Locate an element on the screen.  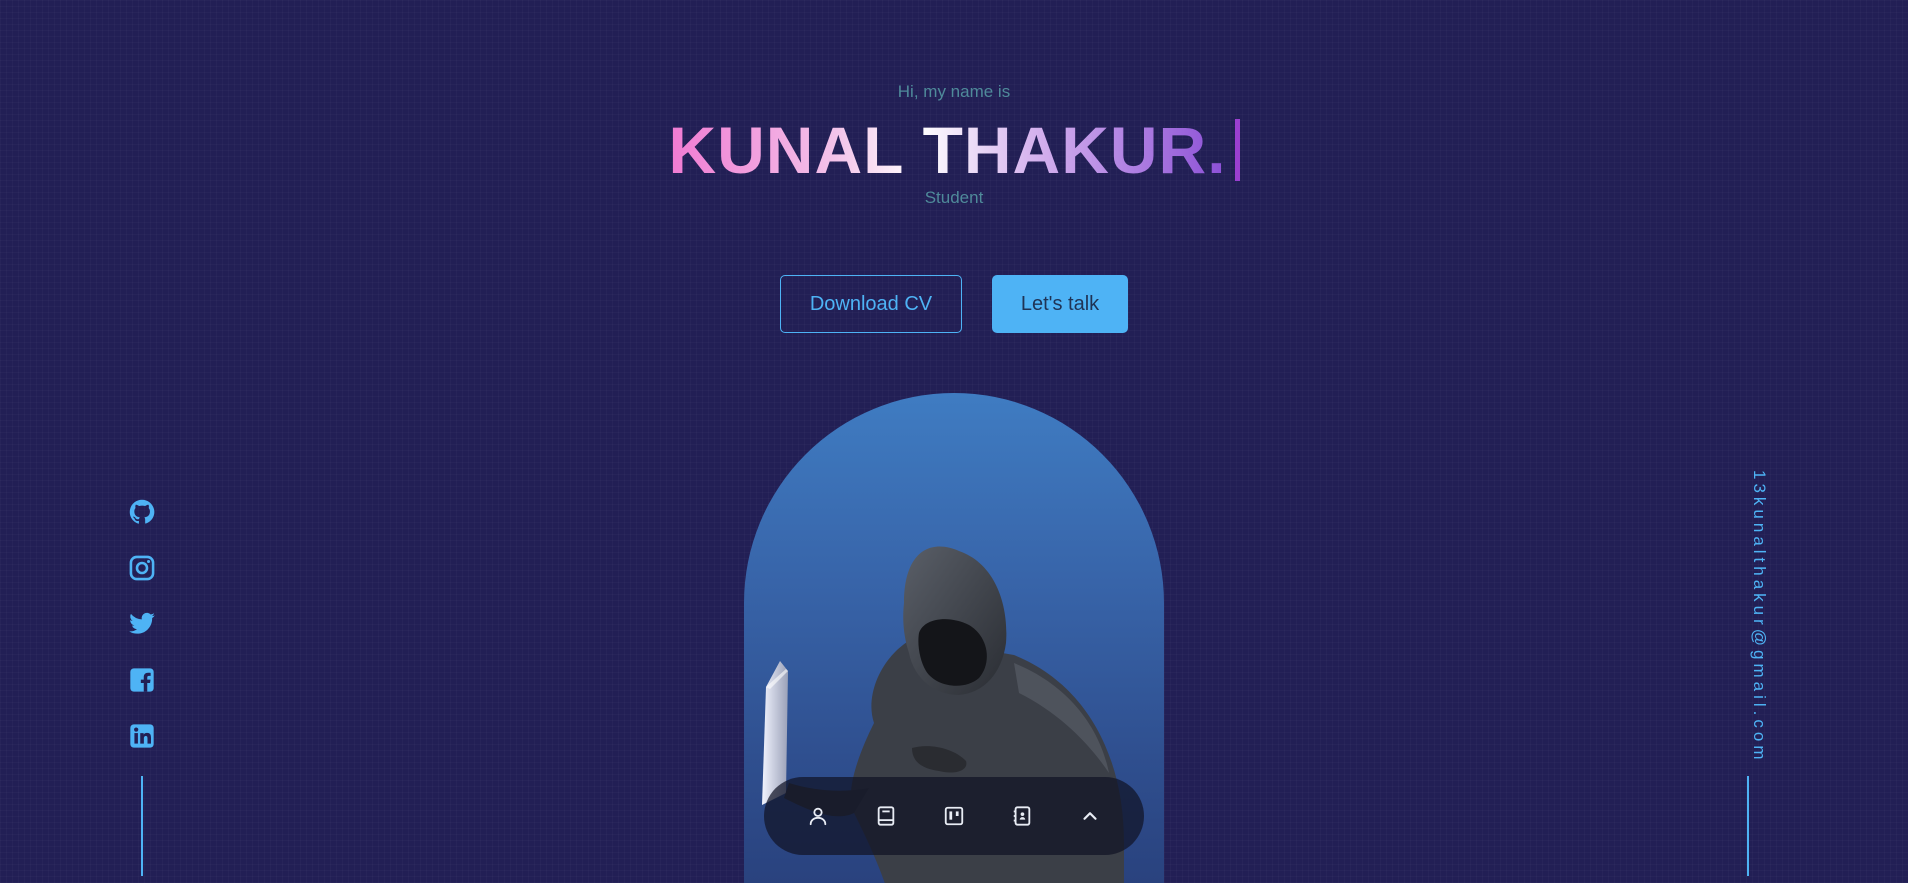
contact-book-icon is located at coordinates (1022, 816).